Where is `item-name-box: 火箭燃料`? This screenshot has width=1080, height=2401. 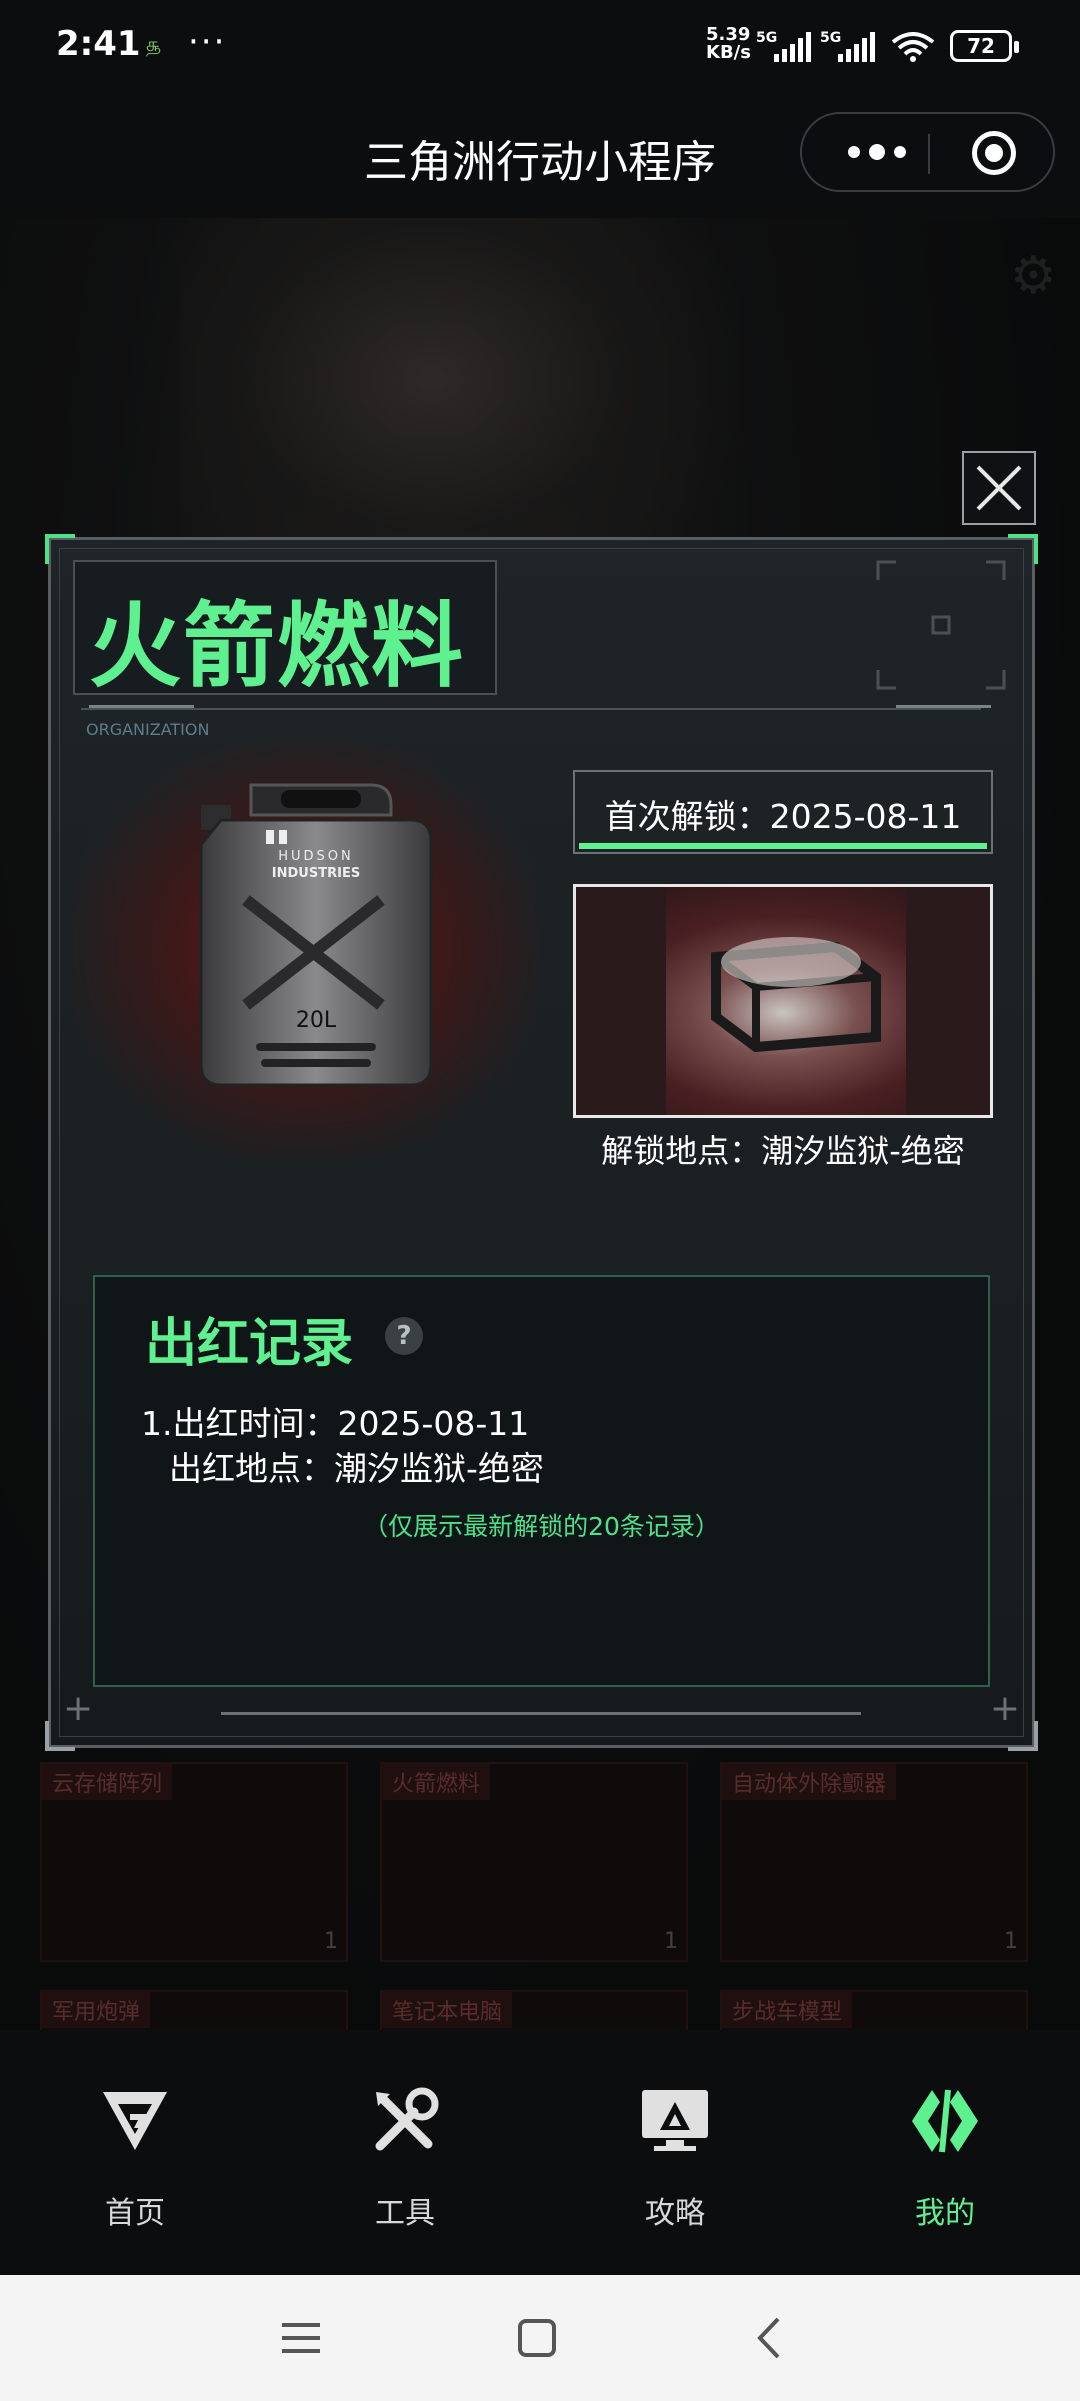 item-name-box: 火箭燃料 is located at coordinates (285, 630).